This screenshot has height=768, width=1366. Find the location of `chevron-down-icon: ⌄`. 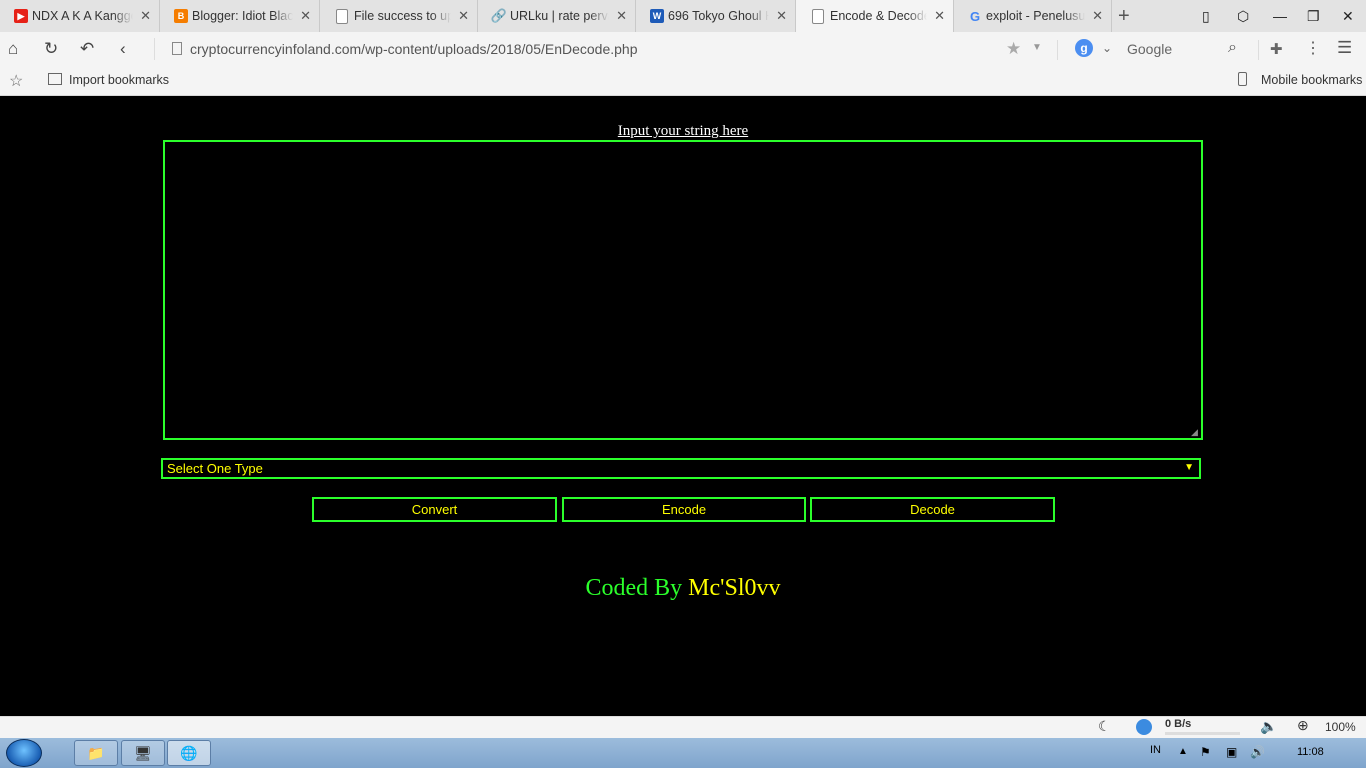

chevron-down-icon: ⌄ is located at coordinates (1107, 48).